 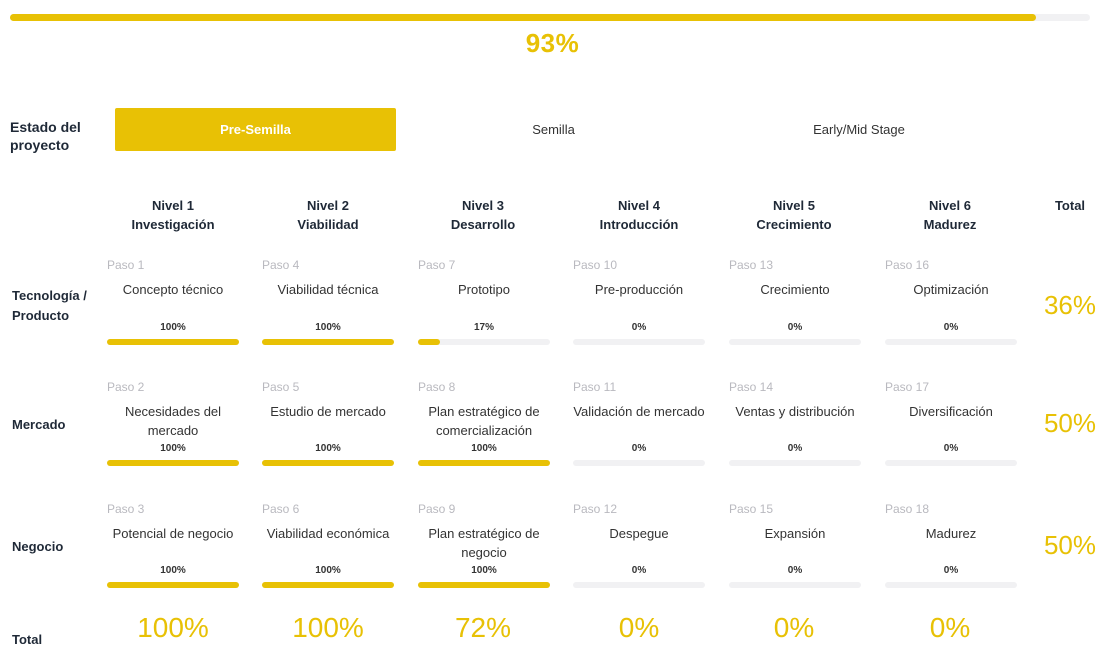 What do you see at coordinates (328, 289) in the screenshot?
I see `step-title: Viabilidad técnica` at bounding box center [328, 289].